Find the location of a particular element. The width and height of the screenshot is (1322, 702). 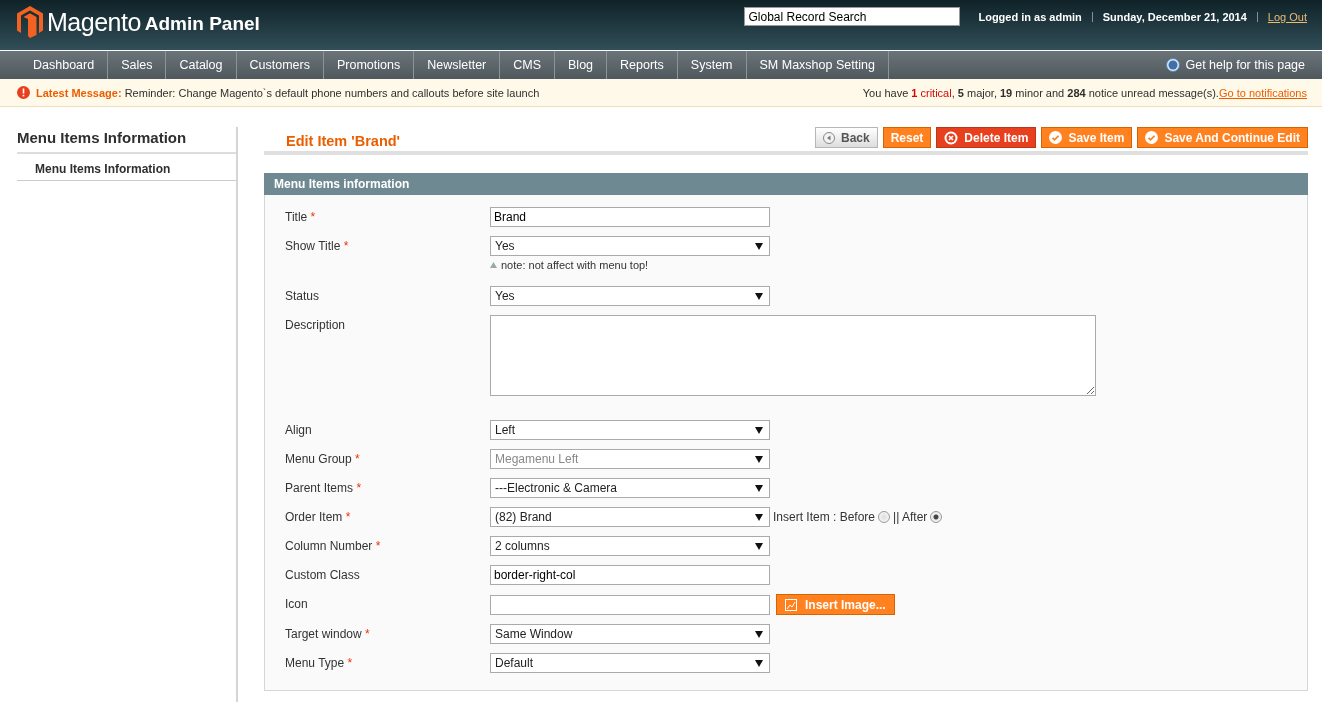

field-label: Target window * is located at coordinates (328, 633).